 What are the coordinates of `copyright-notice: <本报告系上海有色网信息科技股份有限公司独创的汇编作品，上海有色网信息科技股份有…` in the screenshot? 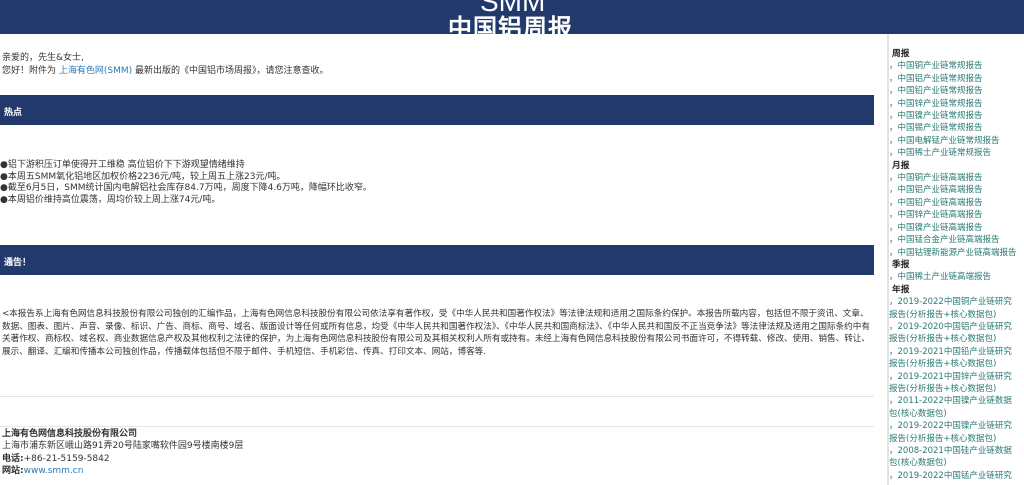 It's located at (436, 333).